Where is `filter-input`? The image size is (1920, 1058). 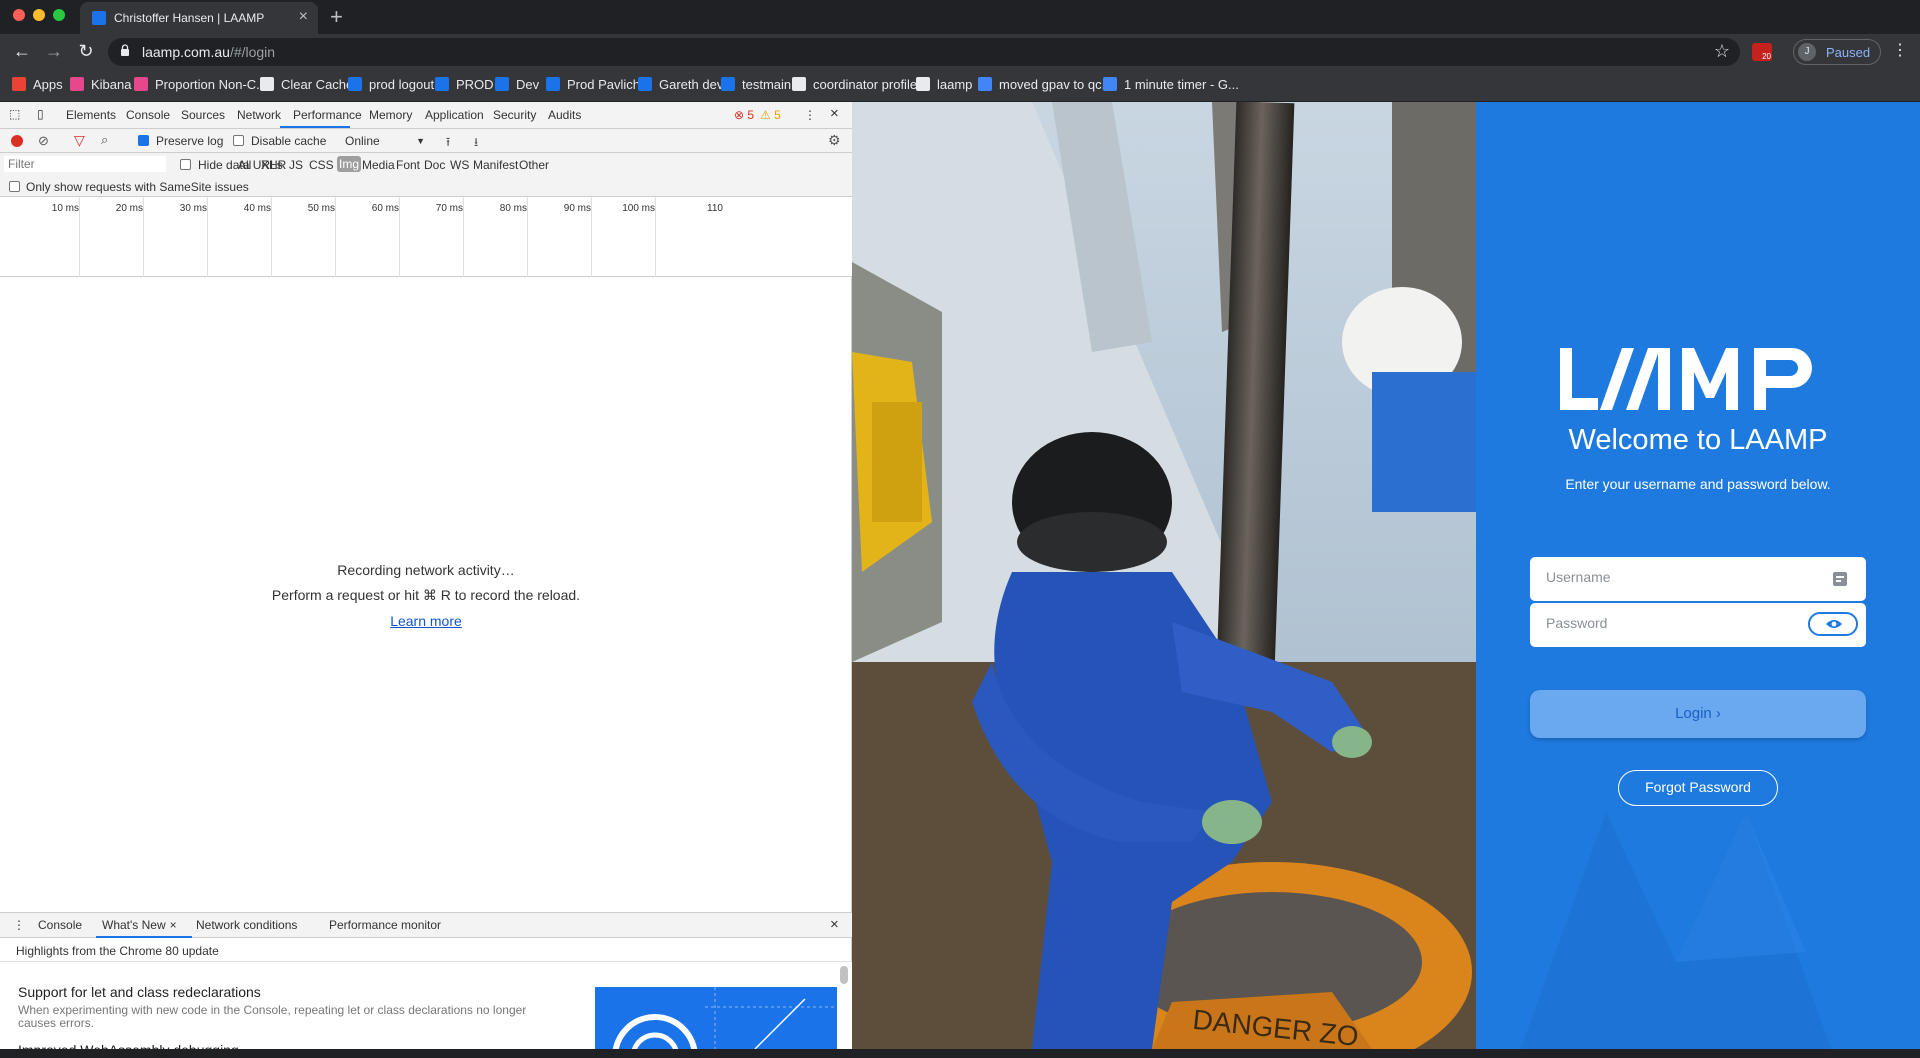 filter-input is located at coordinates (85, 164).